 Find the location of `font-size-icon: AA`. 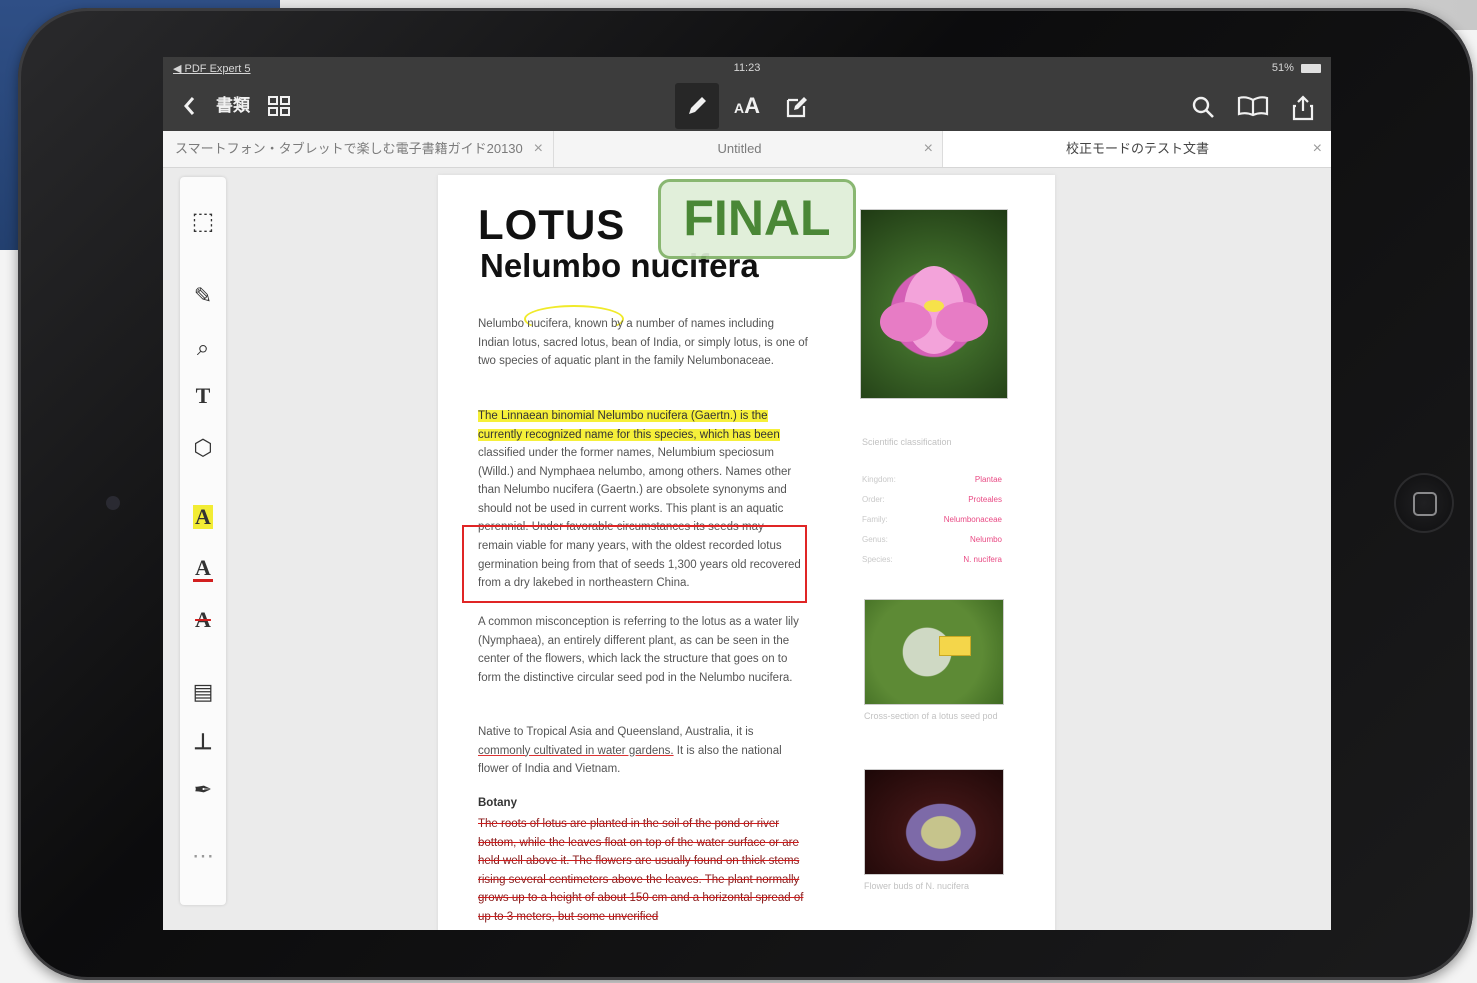

font-size-icon: AA is located at coordinates (746, 105).